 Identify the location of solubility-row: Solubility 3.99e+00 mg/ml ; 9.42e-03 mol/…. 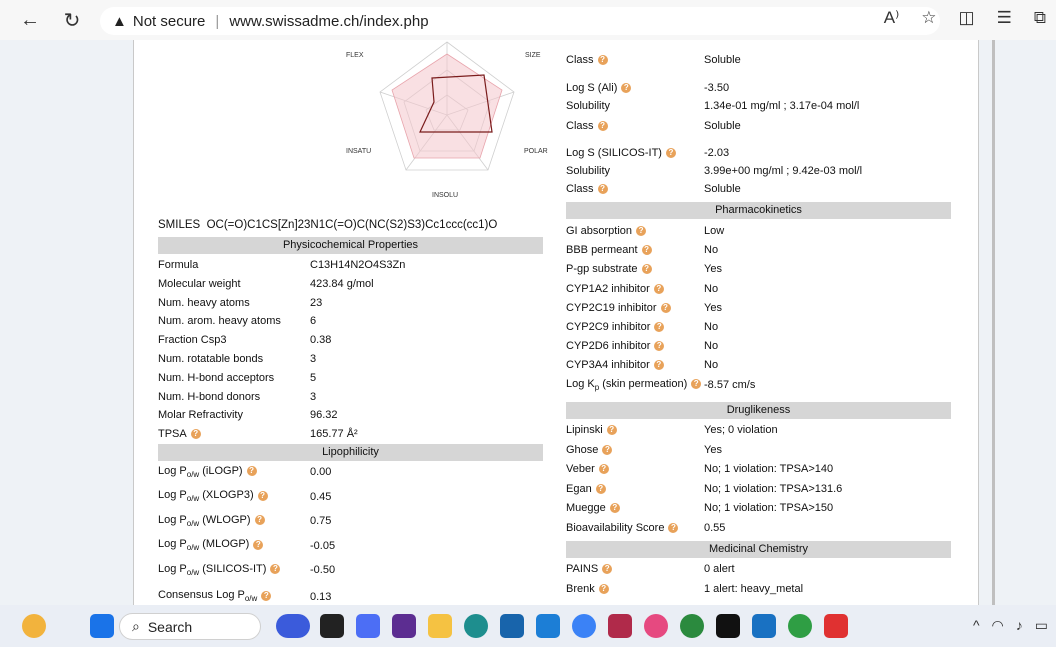
(758, 171).